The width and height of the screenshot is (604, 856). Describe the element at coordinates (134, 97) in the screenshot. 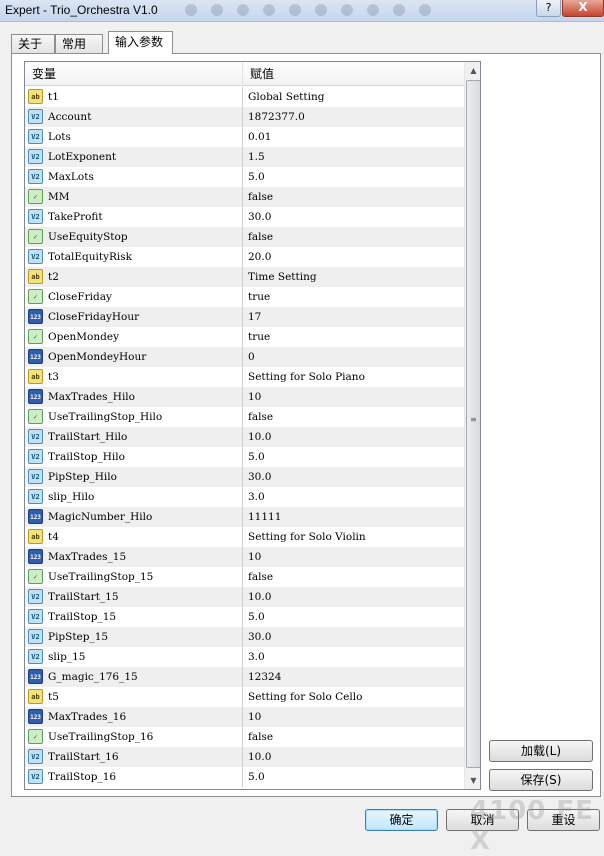

I see `variable-cell: ab t1` at that location.